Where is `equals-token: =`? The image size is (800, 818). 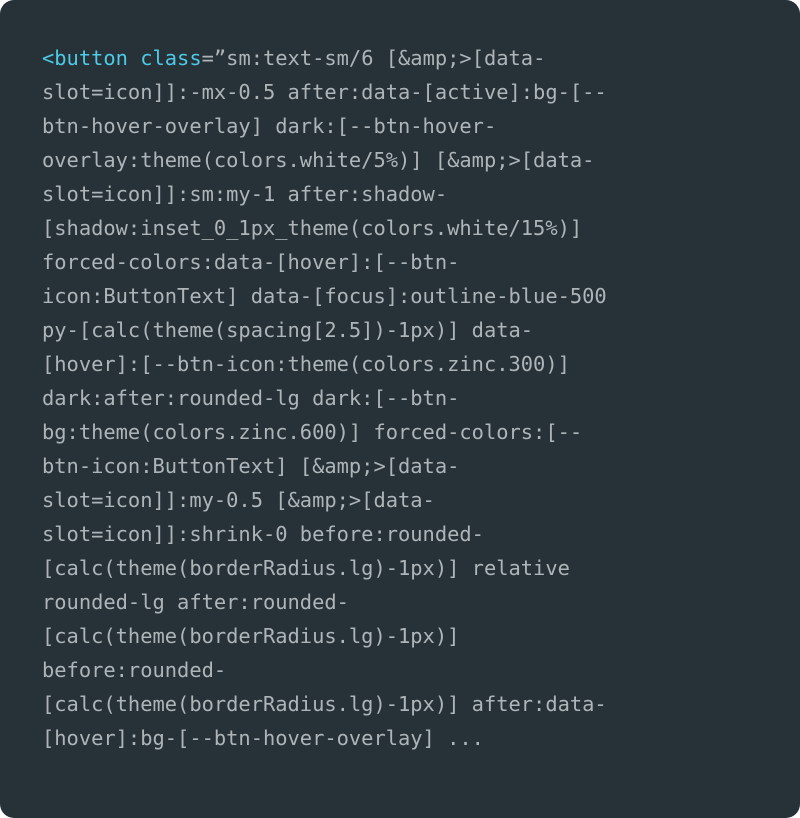
equals-token: = is located at coordinates (207, 58).